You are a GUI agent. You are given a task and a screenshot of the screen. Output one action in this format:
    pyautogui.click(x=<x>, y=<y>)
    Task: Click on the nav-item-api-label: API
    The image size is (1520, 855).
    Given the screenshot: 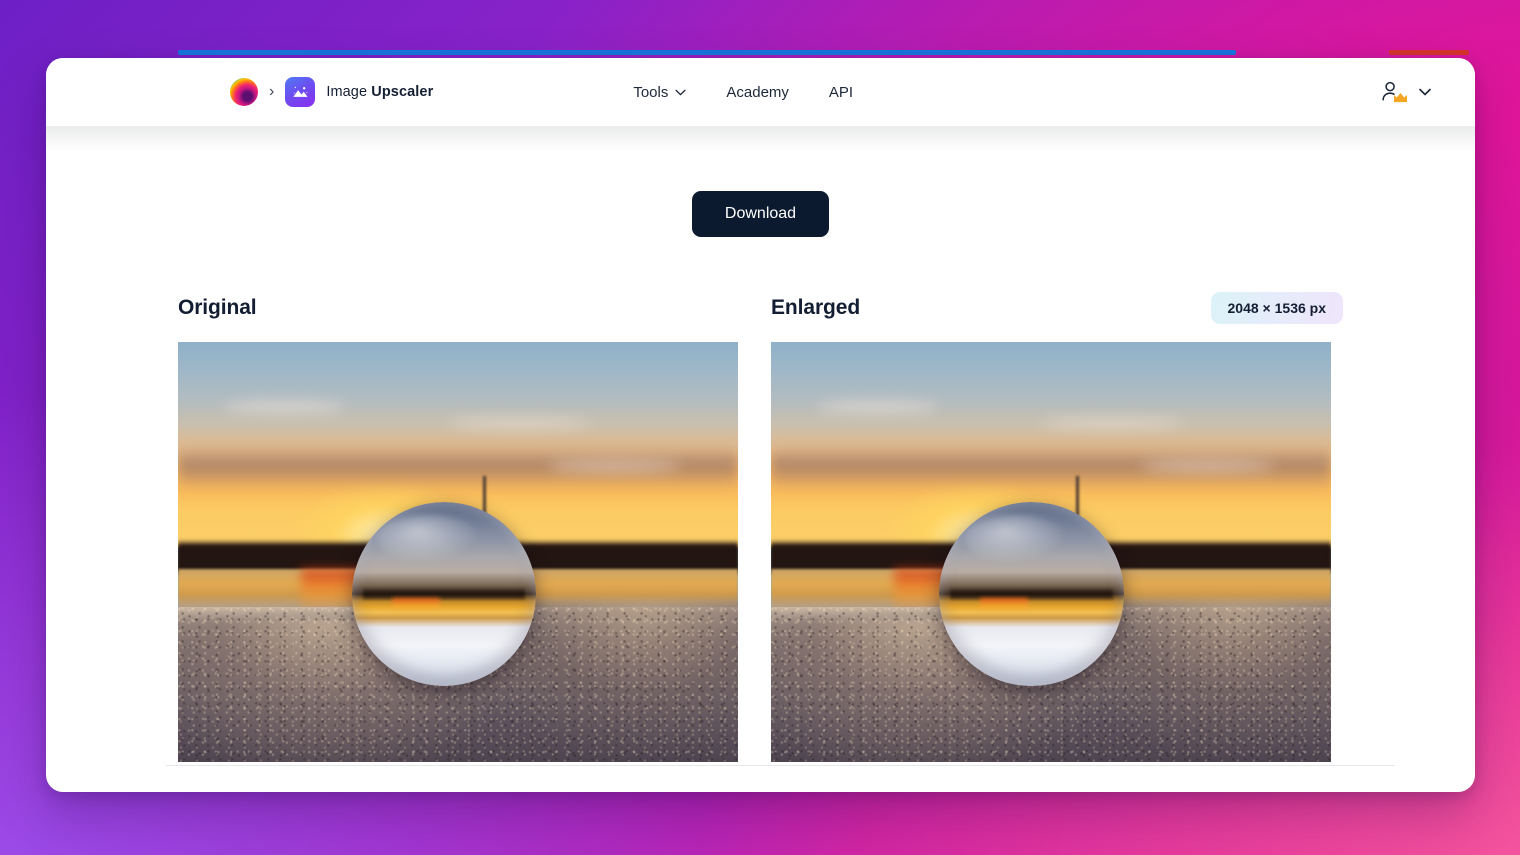 What is the action you would take?
    pyautogui.click(x=841, y=92)
    